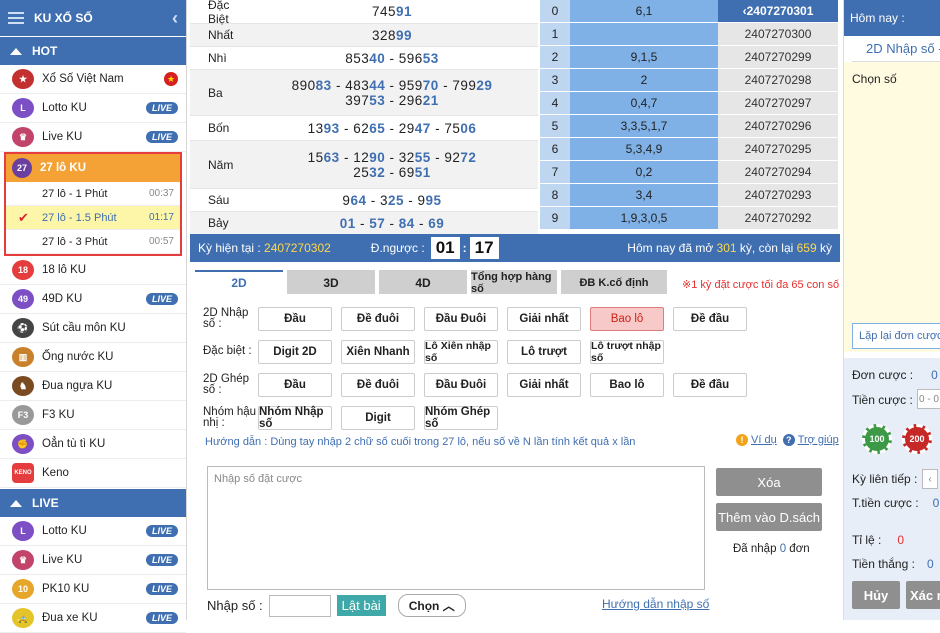 The image size is (940, 633). I want to click on input-guide-link: Hướng dẫn nhập số, so click(655, 604).